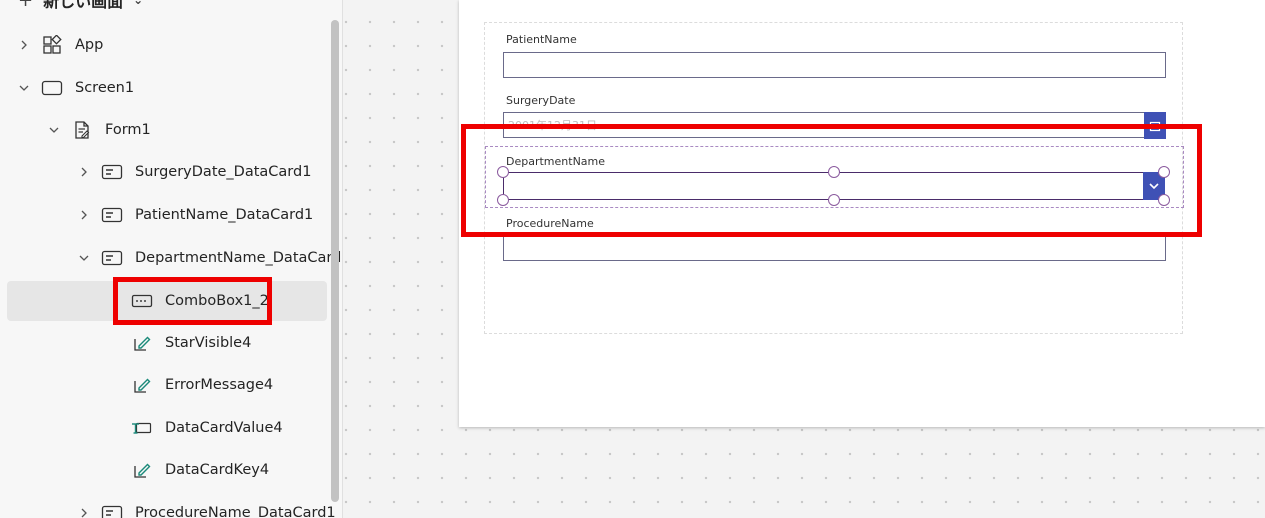 The width and height of the screenshot is (1265, 518). I want to click on add-icon: +, so click(25, 5).